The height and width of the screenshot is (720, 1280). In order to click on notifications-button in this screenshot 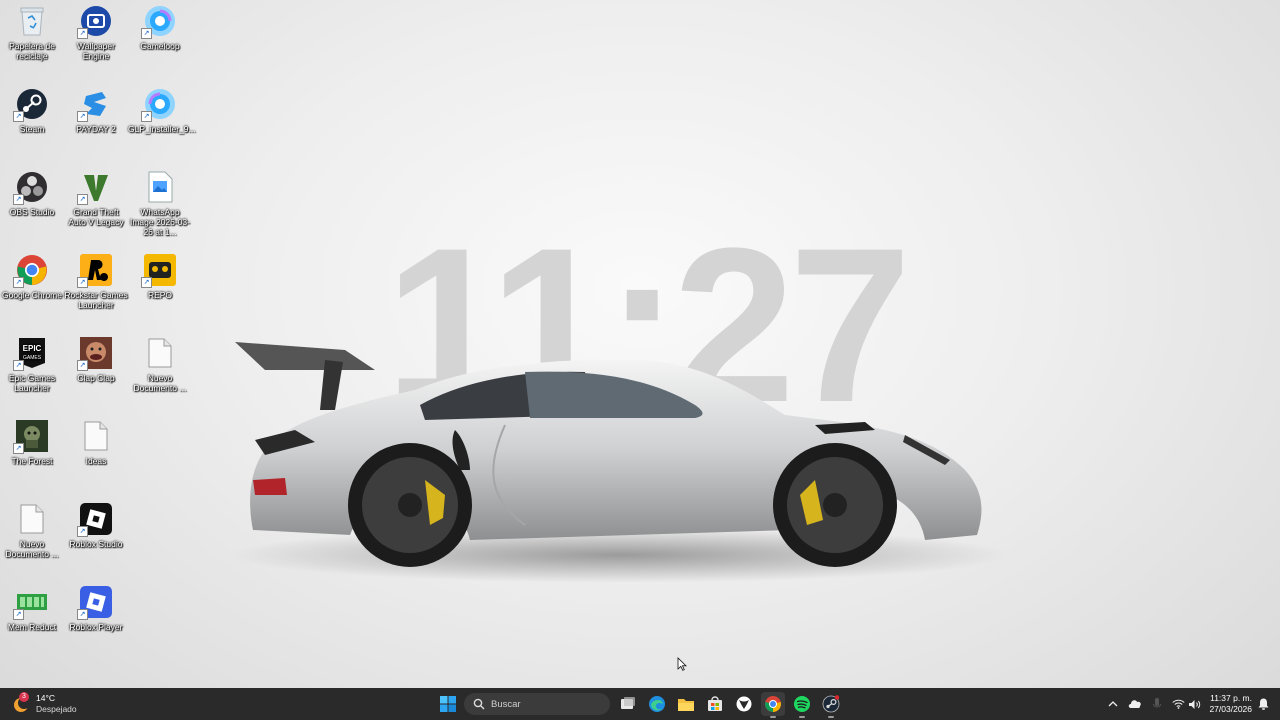, I will do `click(1263, 704)`.